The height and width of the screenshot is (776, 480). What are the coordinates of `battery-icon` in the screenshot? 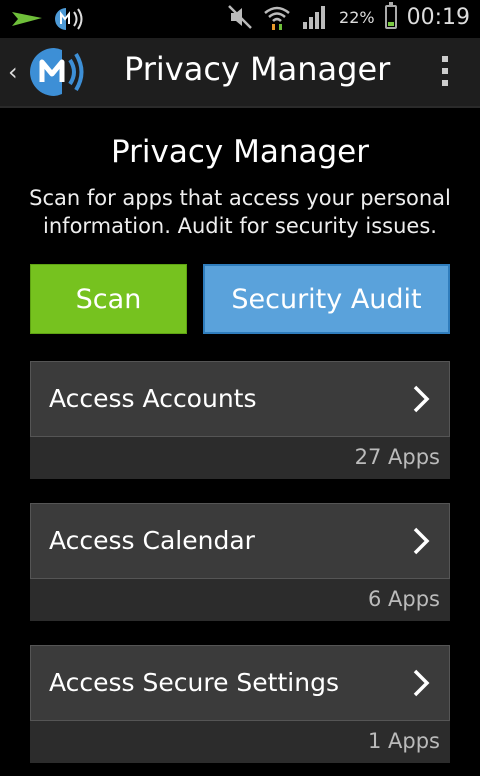 It's located at (390, 15).